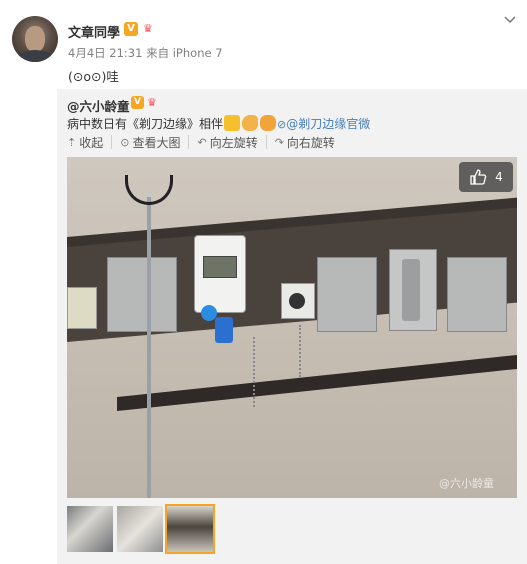 The height and width of the screenshot is (564, 527). Describe the element at coordinates (94, 31) in the screenshot. I see `author-name: 文章同學` at that location.